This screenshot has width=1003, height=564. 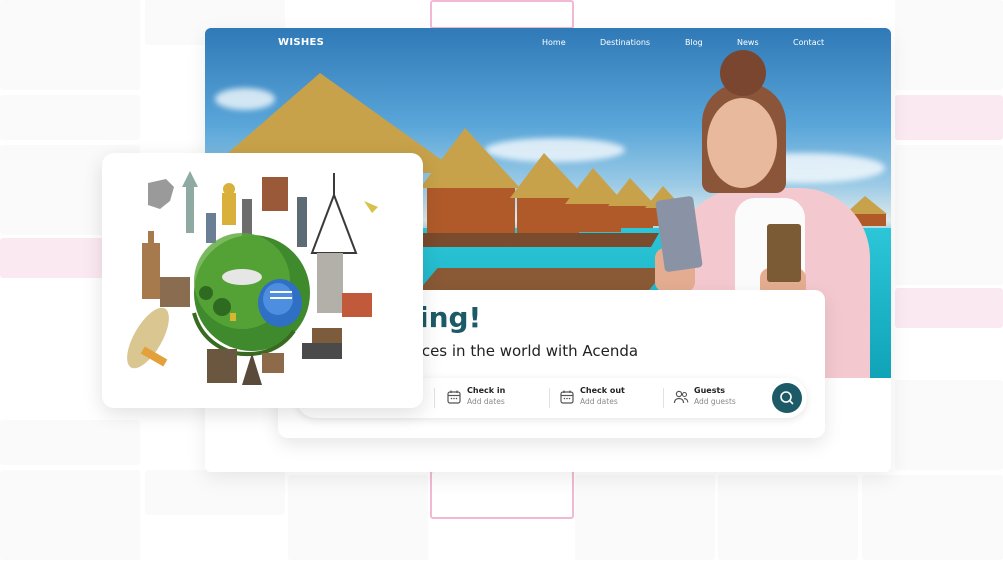 What do you see at coordinates (681, 397) in the screenshot?
I see `guests-icon` at bounding box center [681, 397].